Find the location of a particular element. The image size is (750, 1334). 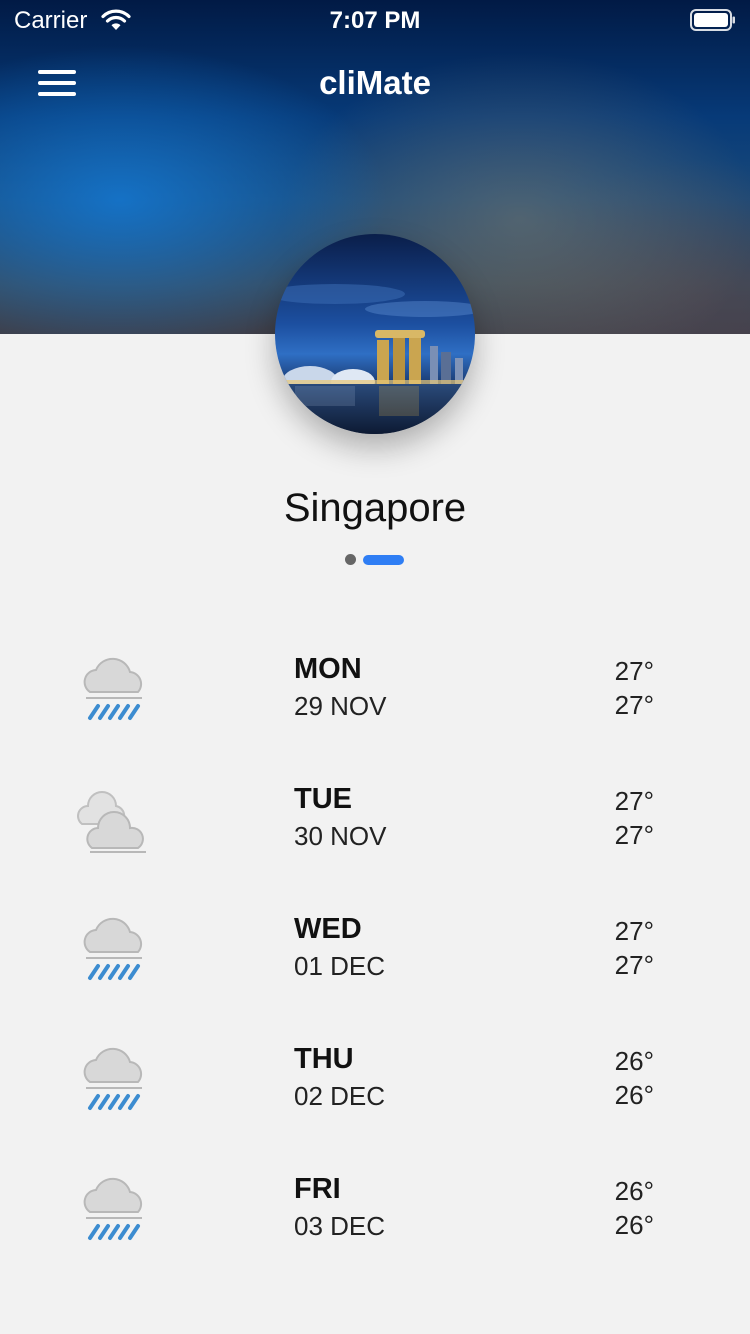

forecast-row: MON 29 NOV 27° 27° is located at coordinates (375, 705).